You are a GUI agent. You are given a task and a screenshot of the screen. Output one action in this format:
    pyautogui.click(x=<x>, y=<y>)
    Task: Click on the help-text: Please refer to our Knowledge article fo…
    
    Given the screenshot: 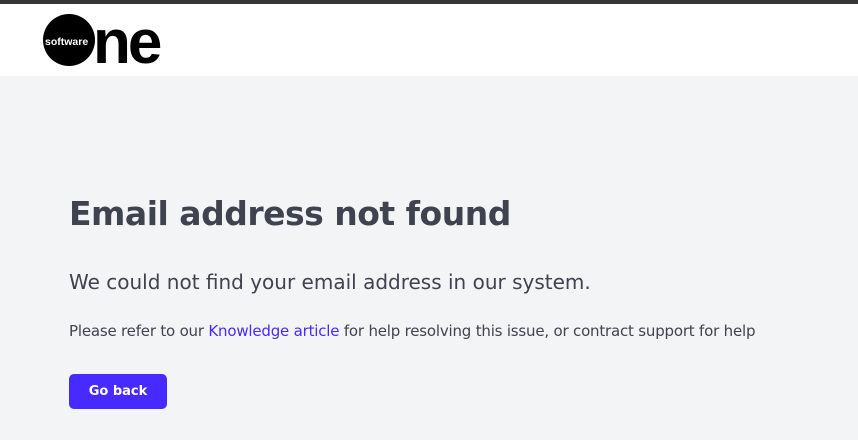 What is the action you would take?
    pyautogui.click(x=412, y=331)
    